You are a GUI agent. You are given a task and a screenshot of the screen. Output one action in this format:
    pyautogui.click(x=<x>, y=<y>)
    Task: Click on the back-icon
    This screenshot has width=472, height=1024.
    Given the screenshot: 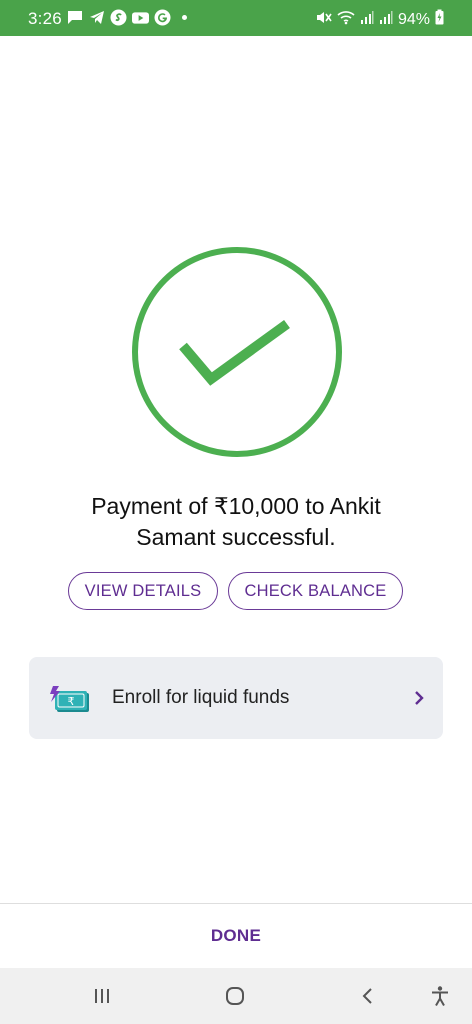 What is the action you would take?
    pyautogui.click(x=368, y=996)
    